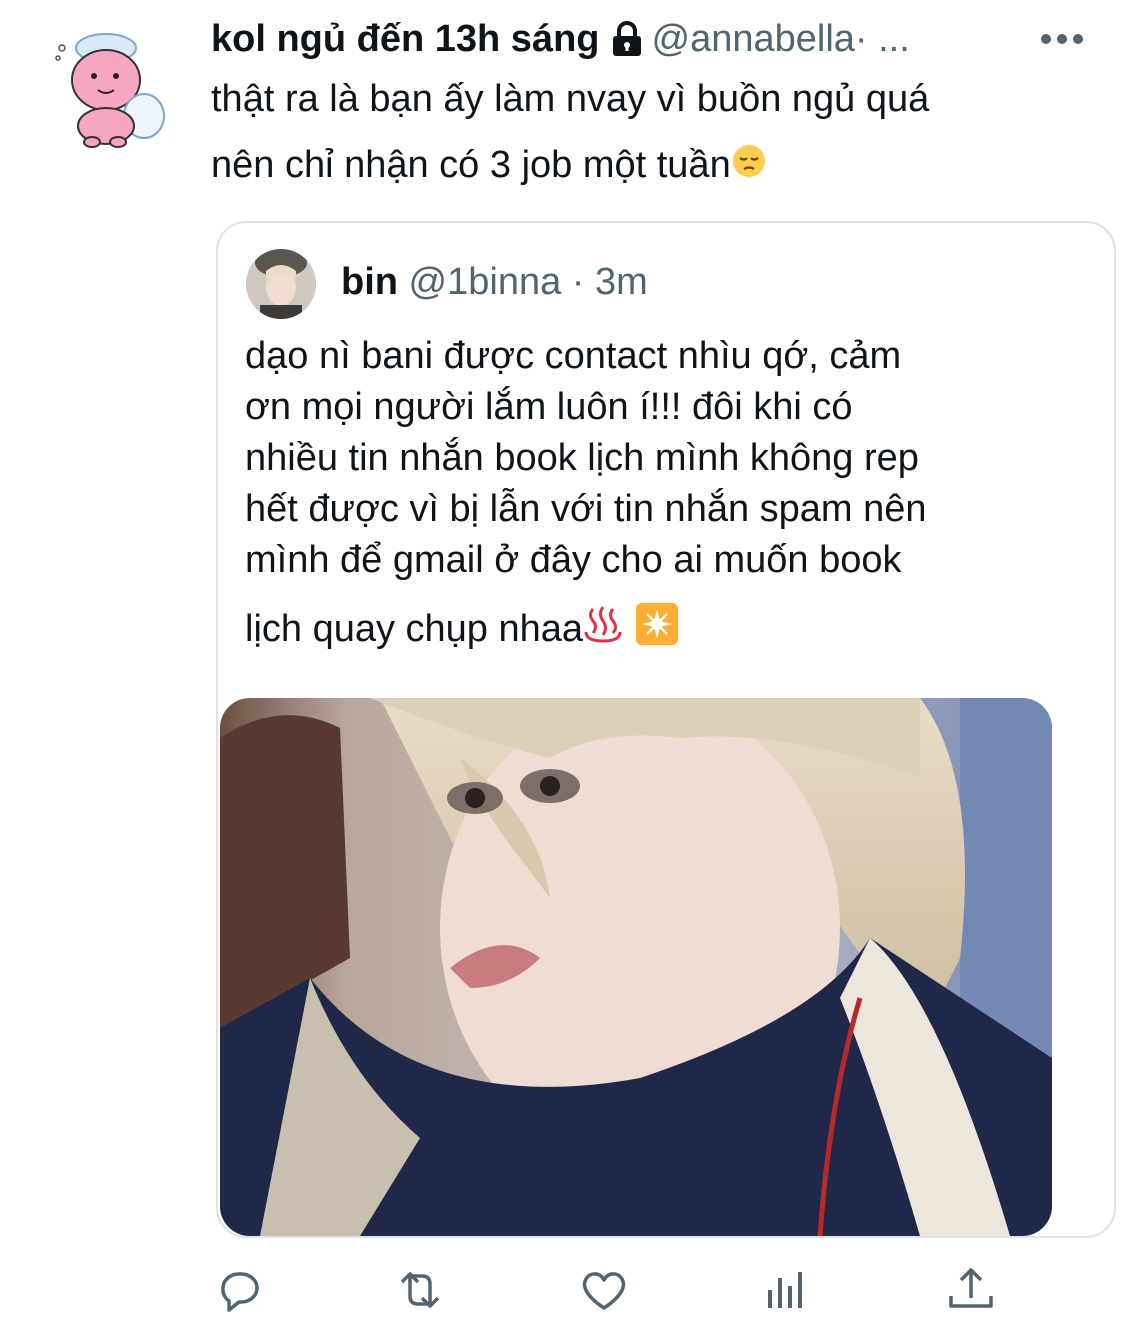 The height and width of the screenshot is (1337, 1125). I want to click on share-icon, so click(971, 1290).